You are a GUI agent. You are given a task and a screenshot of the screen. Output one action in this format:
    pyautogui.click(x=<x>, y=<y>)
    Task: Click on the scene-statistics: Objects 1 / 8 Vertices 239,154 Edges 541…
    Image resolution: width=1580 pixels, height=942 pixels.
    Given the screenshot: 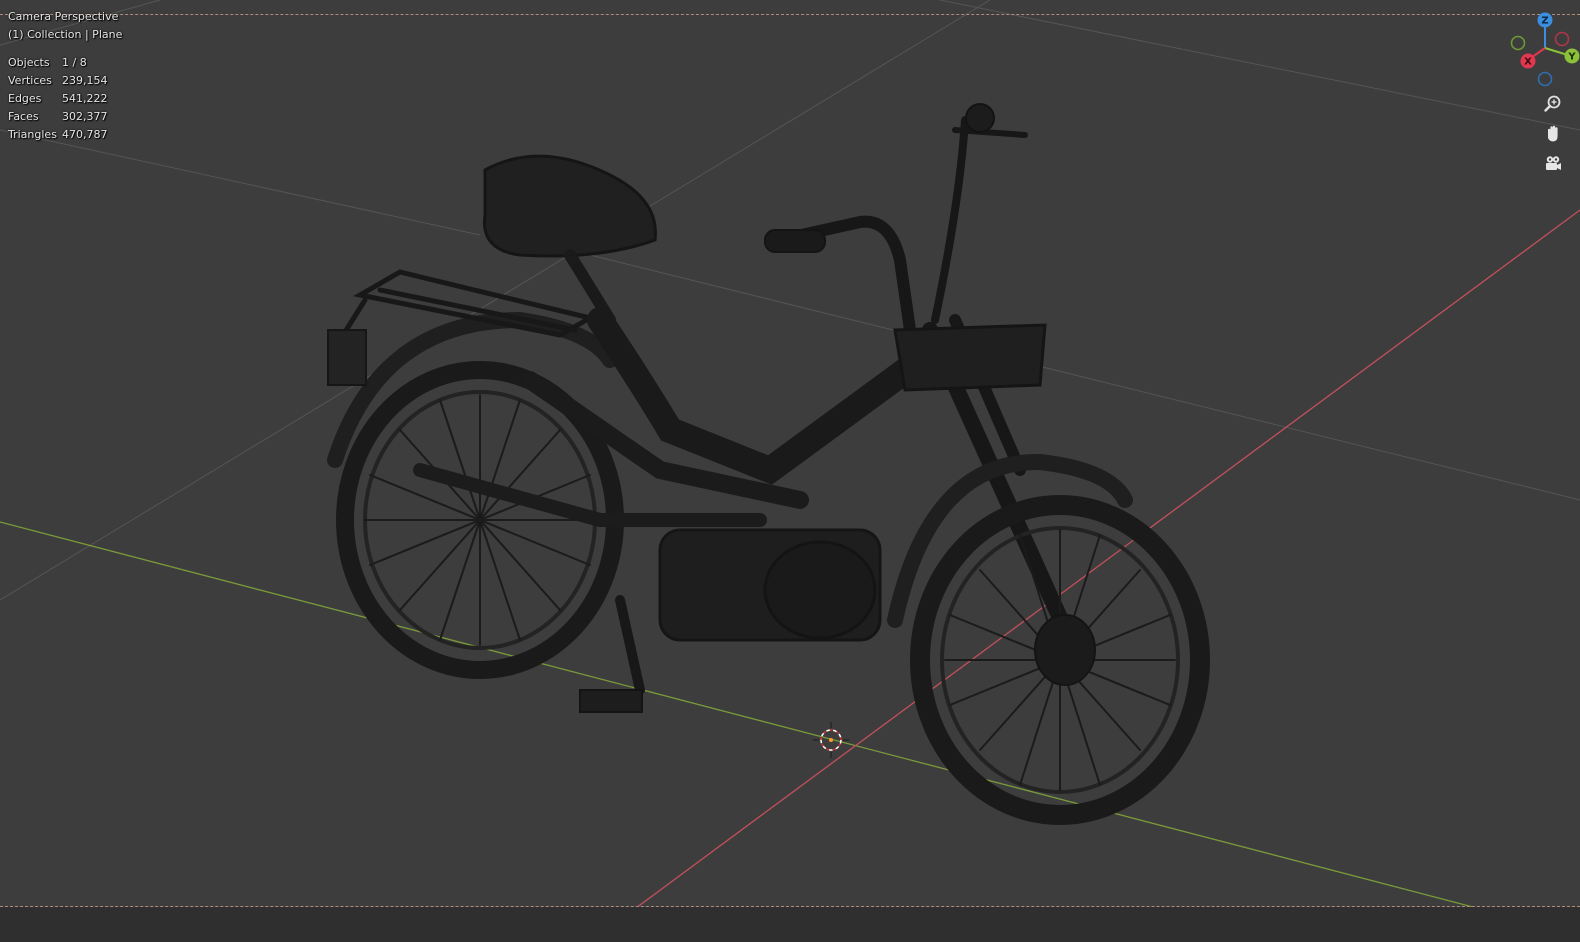 What is the action you would take?
    pyautogui.click(x=65, y=99)
    